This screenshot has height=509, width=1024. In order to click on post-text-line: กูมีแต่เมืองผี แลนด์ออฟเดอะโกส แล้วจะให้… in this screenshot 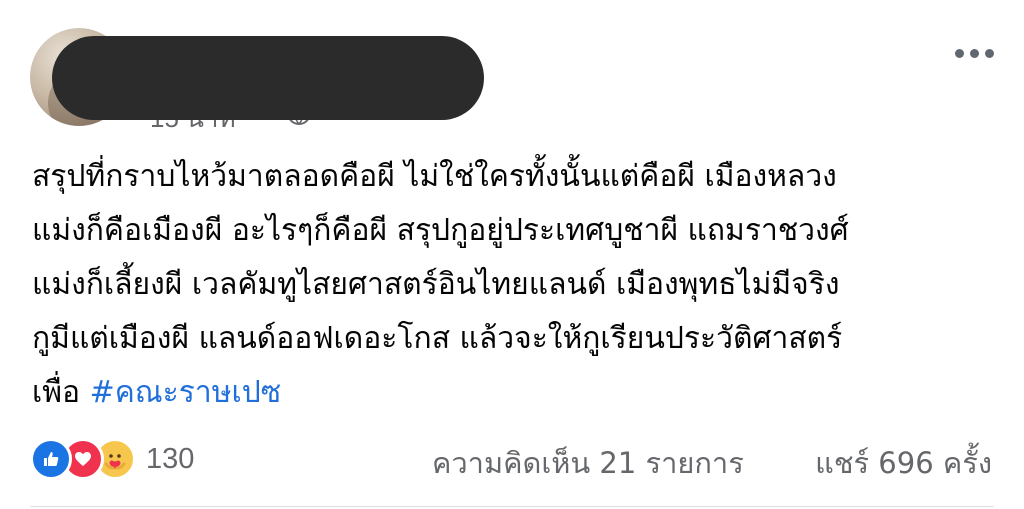, I will do `click(437, 338)`.